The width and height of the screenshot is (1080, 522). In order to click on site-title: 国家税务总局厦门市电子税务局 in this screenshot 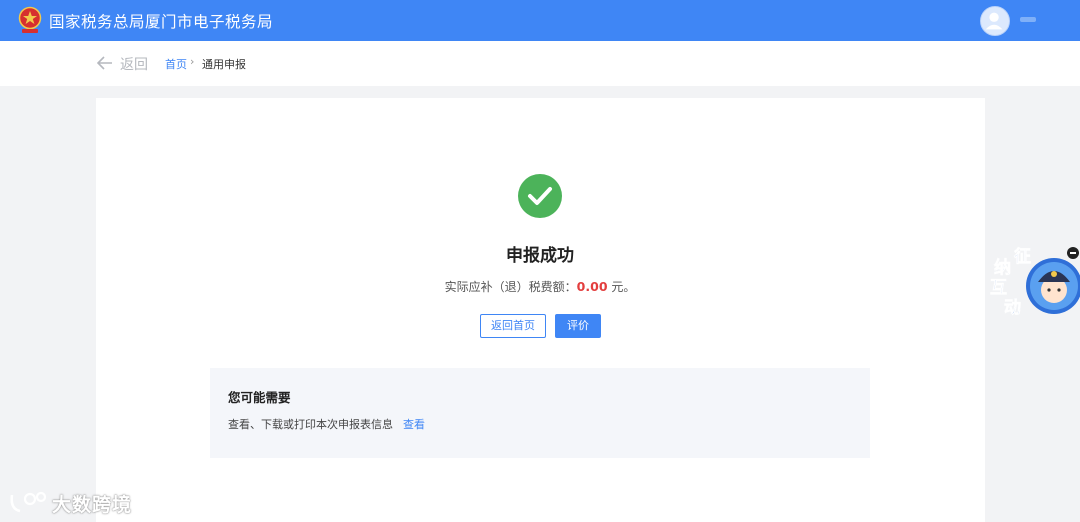, I will do `click(161, 22)`.